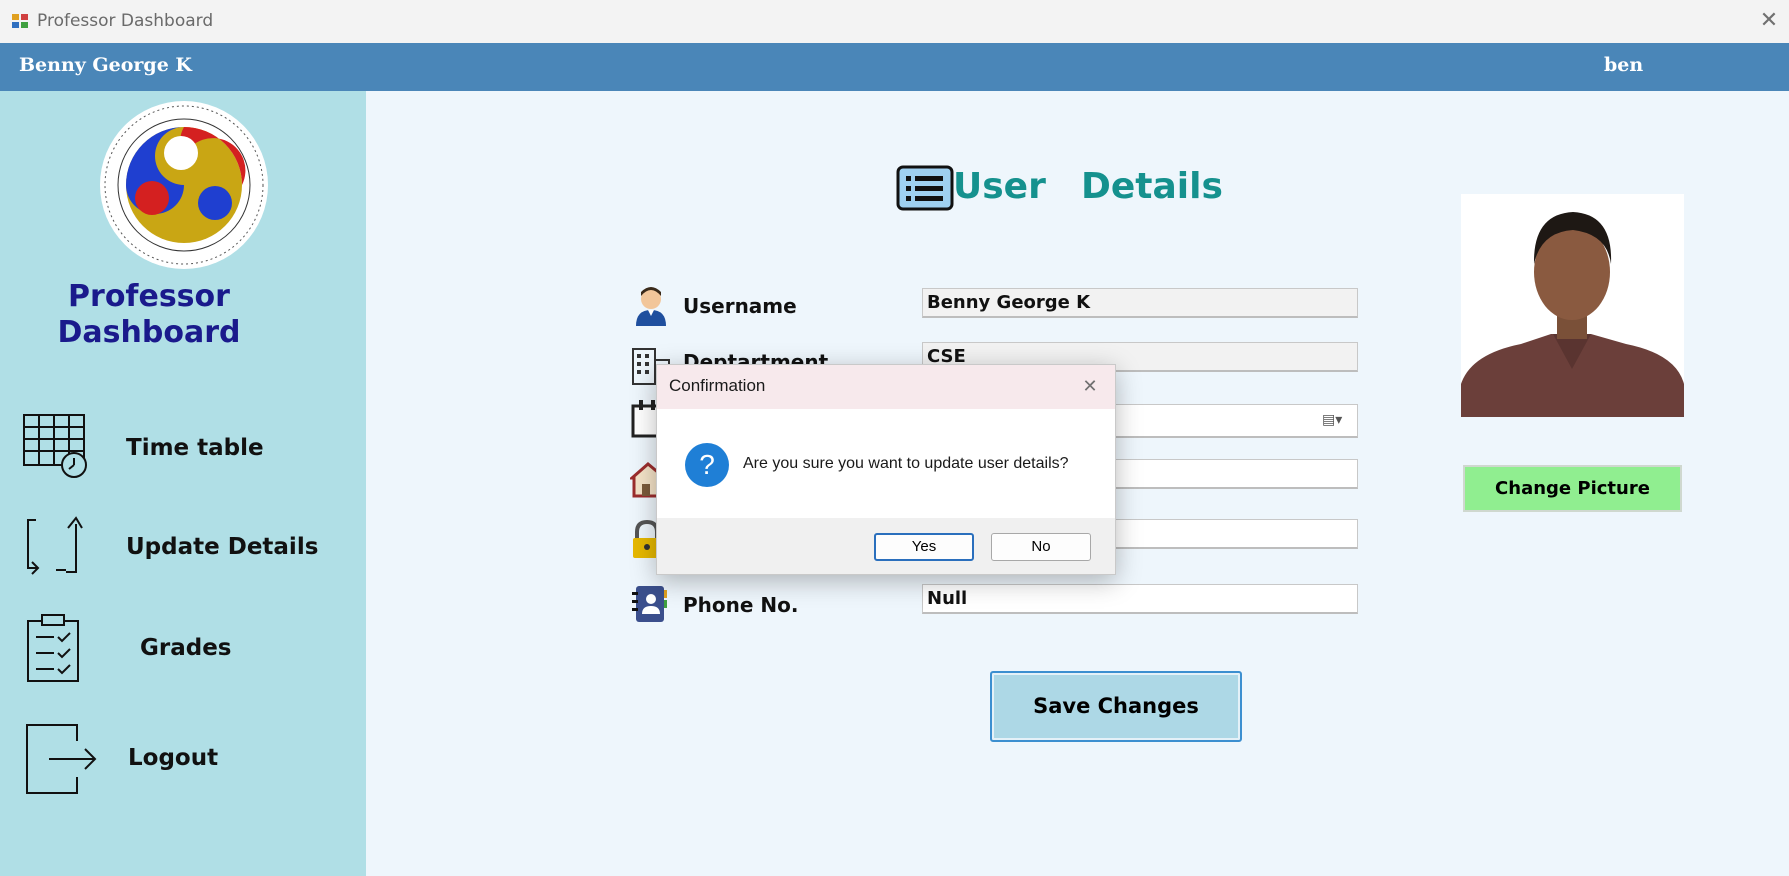 The height and width of the screenshot is (876, 1789). What do you see at coordinates (1116, 706) in the screenshot?
I see `save-changes-button: Save Changes` at bounding box center [1116, 706].